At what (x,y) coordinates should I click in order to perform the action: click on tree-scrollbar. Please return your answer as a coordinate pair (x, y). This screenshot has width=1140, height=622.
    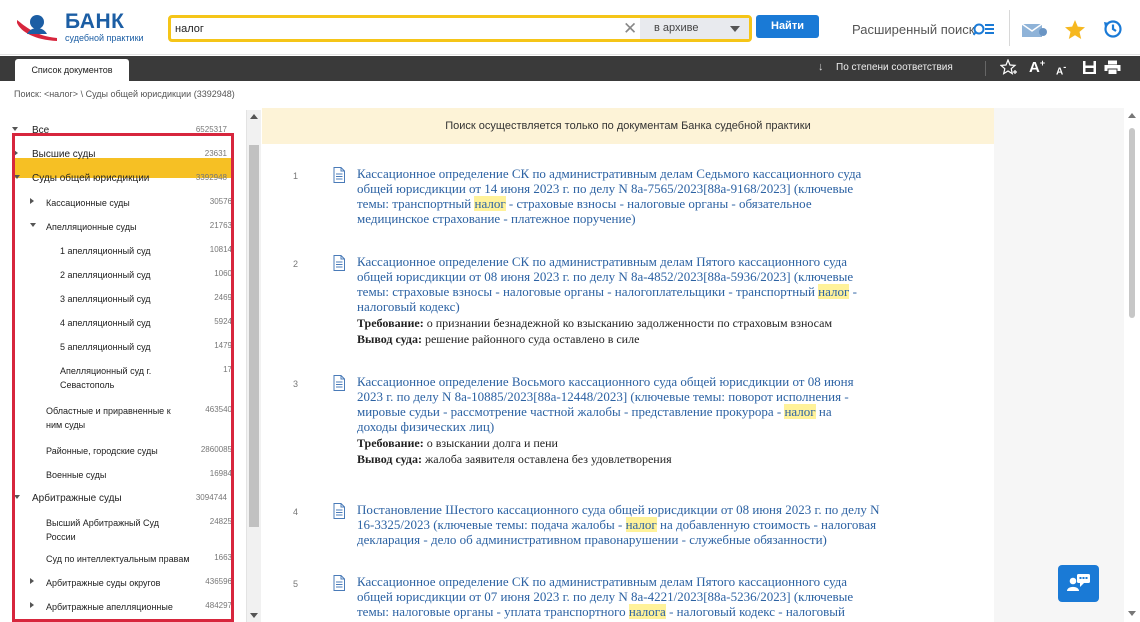
    Looking at the image, I should click on (254, 366).